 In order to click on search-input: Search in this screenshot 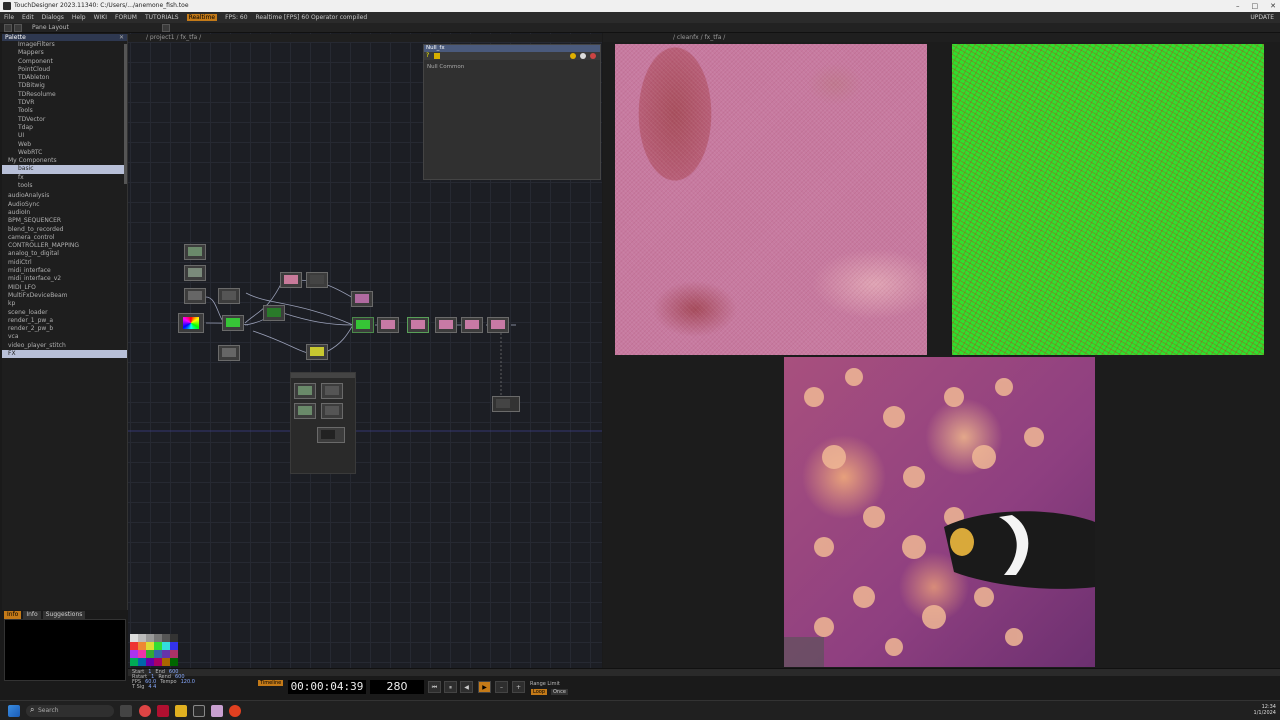, I will do `click(70, 711)`.